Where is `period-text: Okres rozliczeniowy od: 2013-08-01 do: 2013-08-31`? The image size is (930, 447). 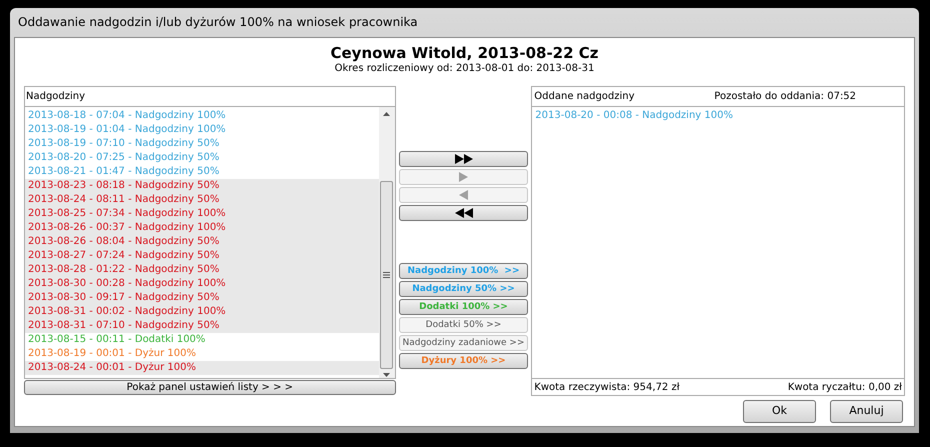
period-text: Okres rozliczeniowy od: 2013-08-01 do: 2013-08-31 is located at coordinates (465, 69).